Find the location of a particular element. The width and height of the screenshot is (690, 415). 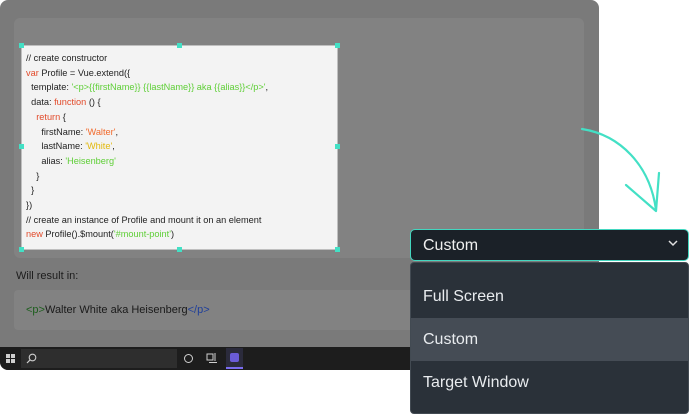

code-token: }) is located at coordinates (29, 205).